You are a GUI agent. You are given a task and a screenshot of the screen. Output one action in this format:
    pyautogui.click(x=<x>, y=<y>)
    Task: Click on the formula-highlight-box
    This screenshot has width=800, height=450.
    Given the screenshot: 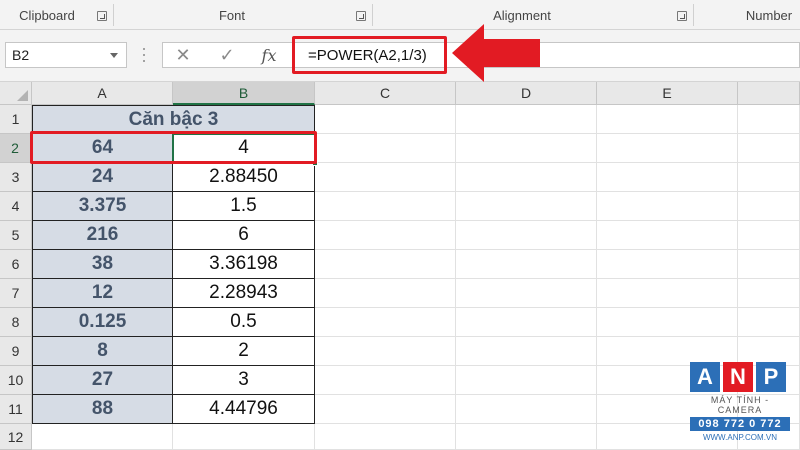 What is the action you would take?
    pyautogui.click(x=369, y=55)
    